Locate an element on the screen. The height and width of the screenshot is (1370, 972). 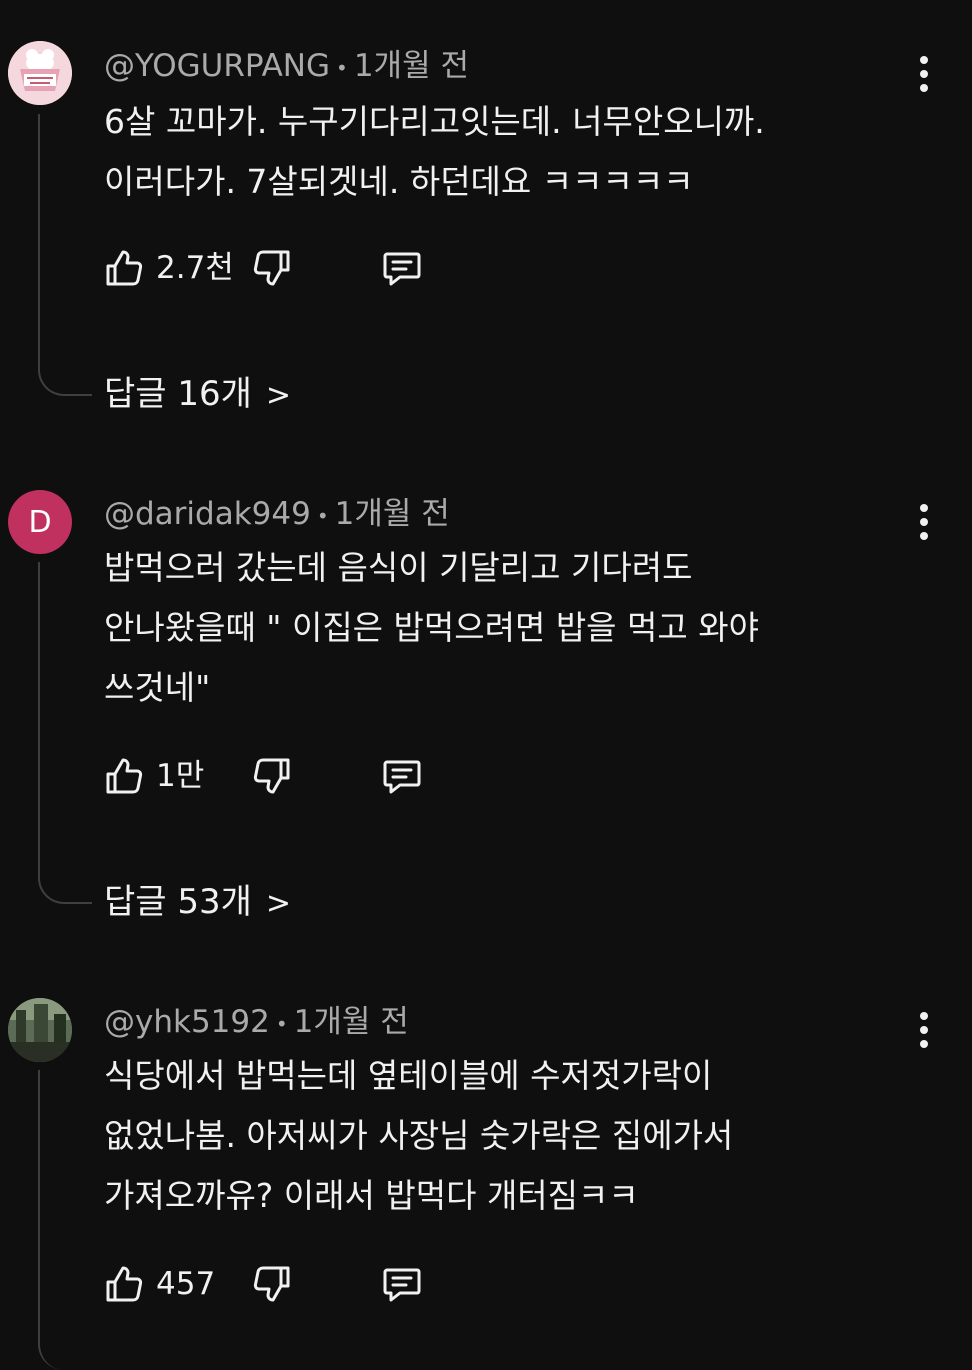
comment-text-line: 식당에서 밥먹는데 옆테이블에 수저젓가락이 is located at coordinates (408, 1075).